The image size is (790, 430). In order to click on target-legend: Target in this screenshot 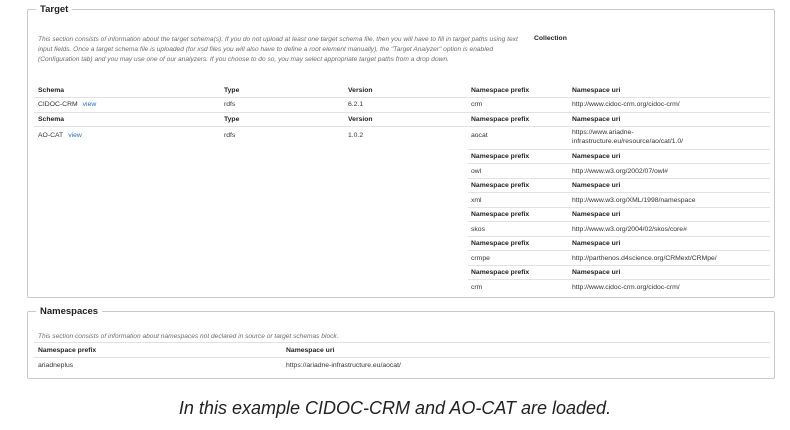, I will do `click(54, 9)`.